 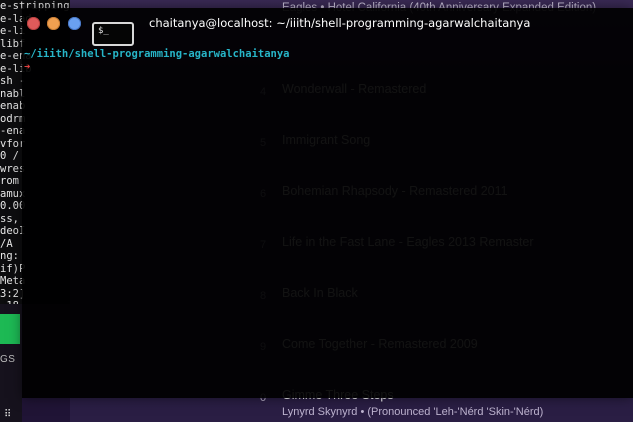 What do you see at coordinates (74, 23) in the screenshot?
I see `maximize-icon` at bounding box center [74, 23].